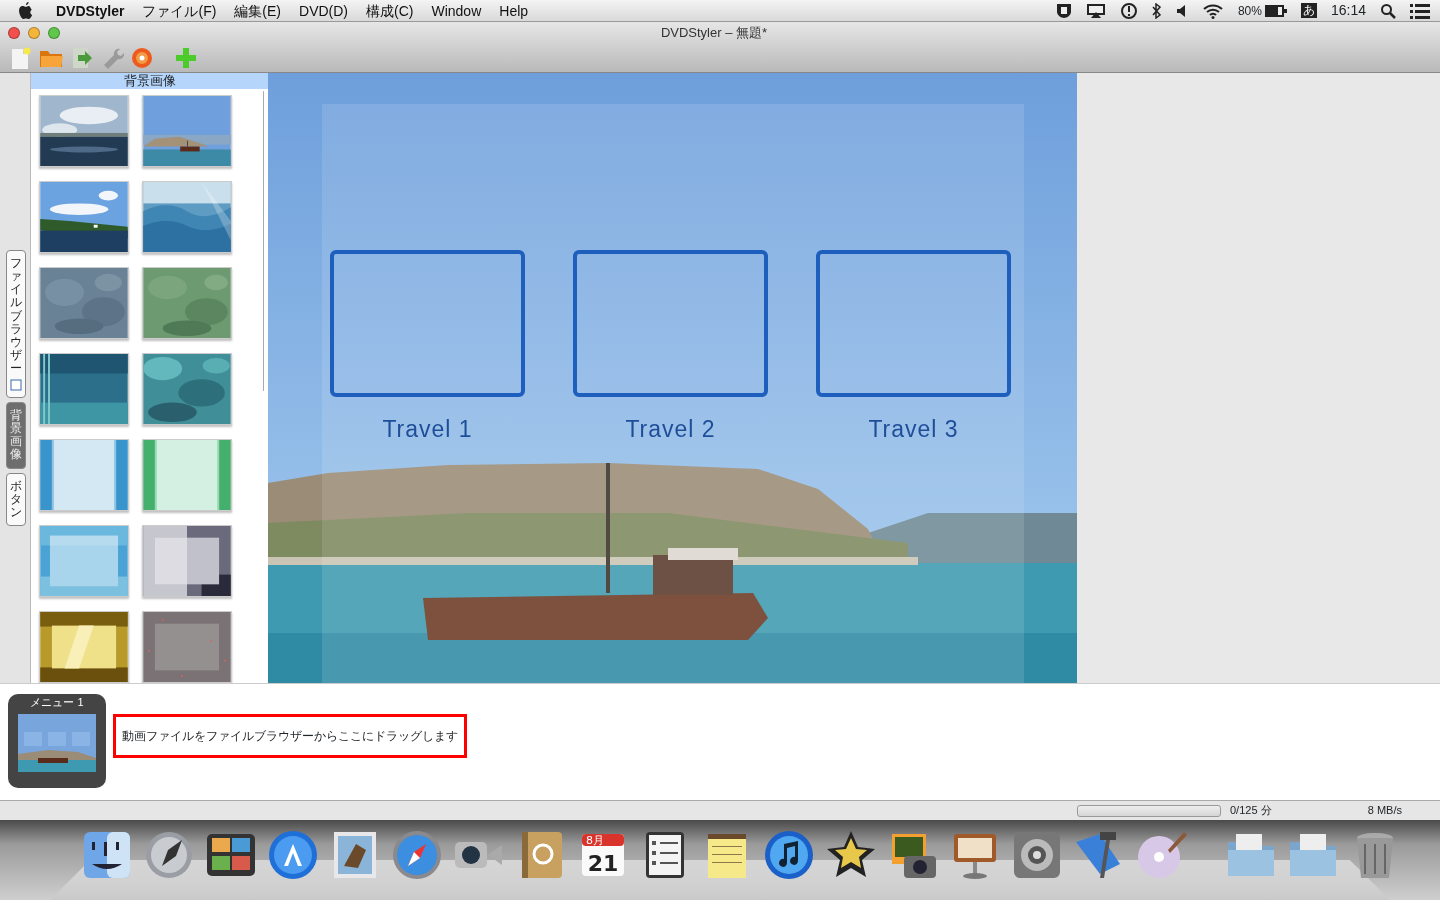 The image size is (1440, 900). Describe the element at coordinates (789, 855) in the screenshot. I see `music-note-icon` at that location.